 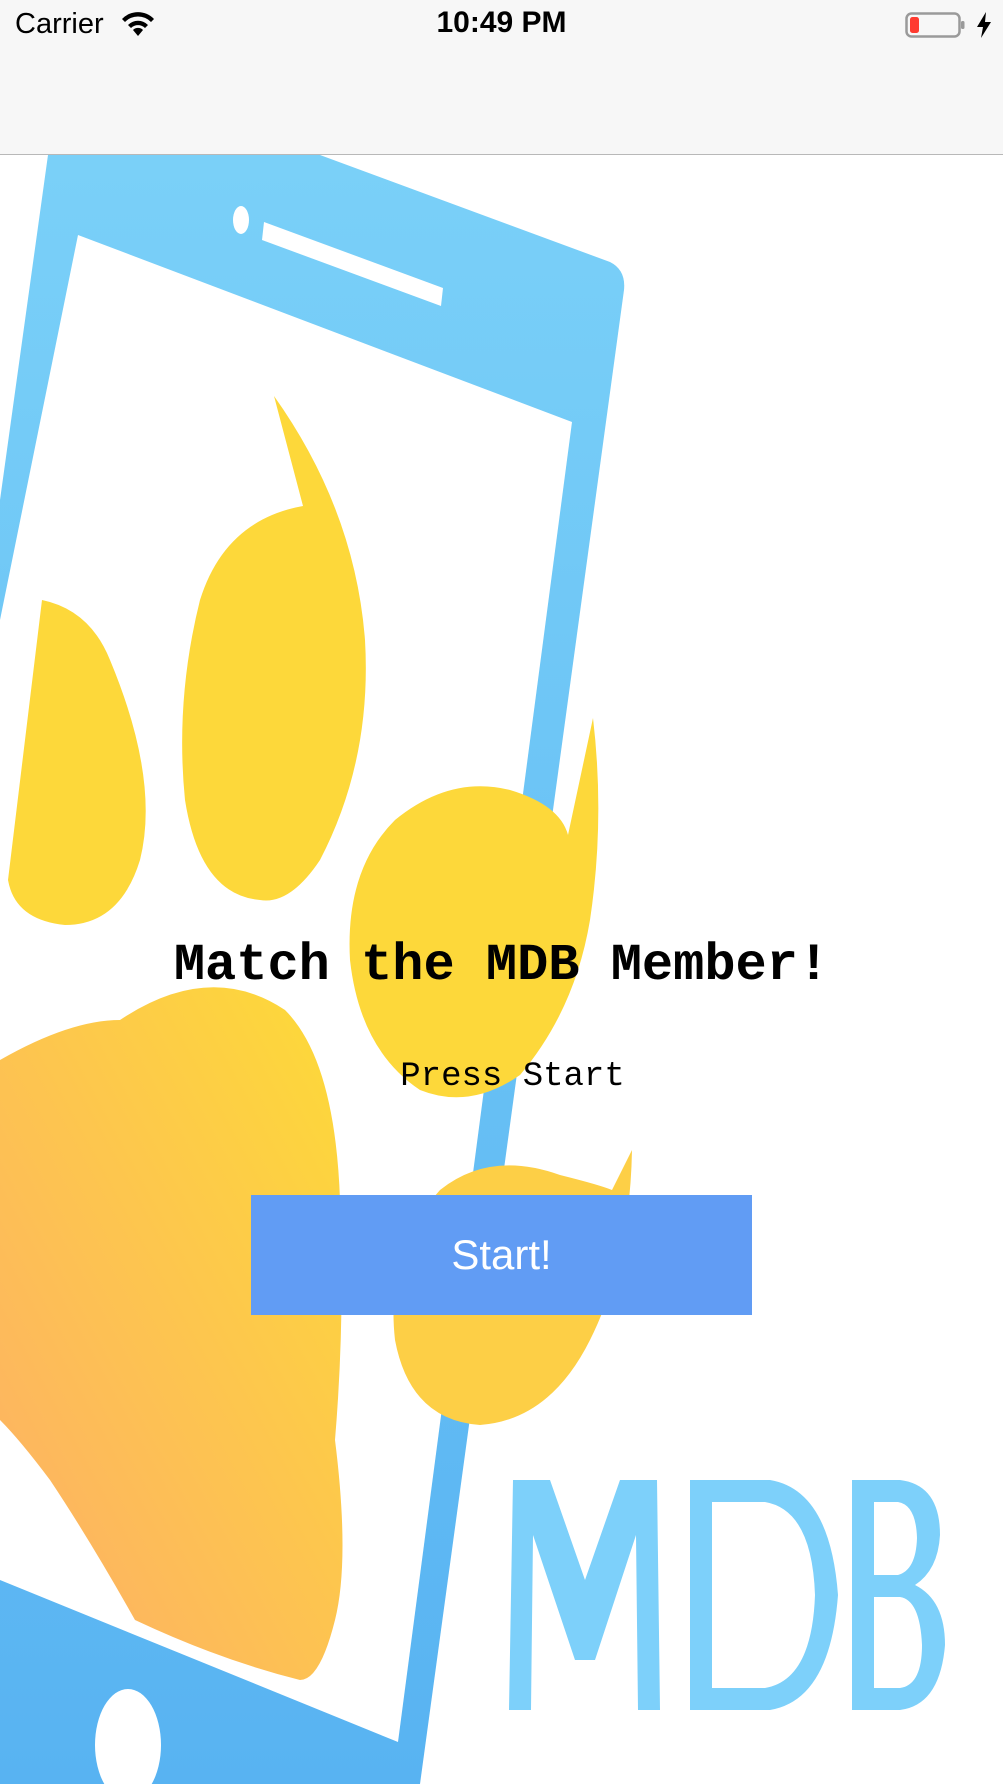 What do you see at coordinates (512, 1077) in the screenshot?
I see `press-start-label: Press Start` at bounding box center [512, 1077].